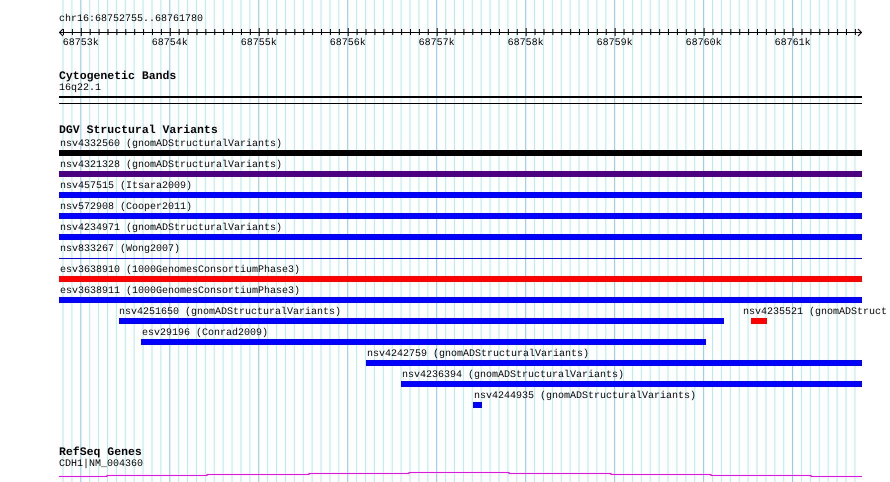  What do you see at coordinates (101, 464) in the screenshot?
I see `gene-label: CDH1|NM_004360` at bounding box center [101, 464].